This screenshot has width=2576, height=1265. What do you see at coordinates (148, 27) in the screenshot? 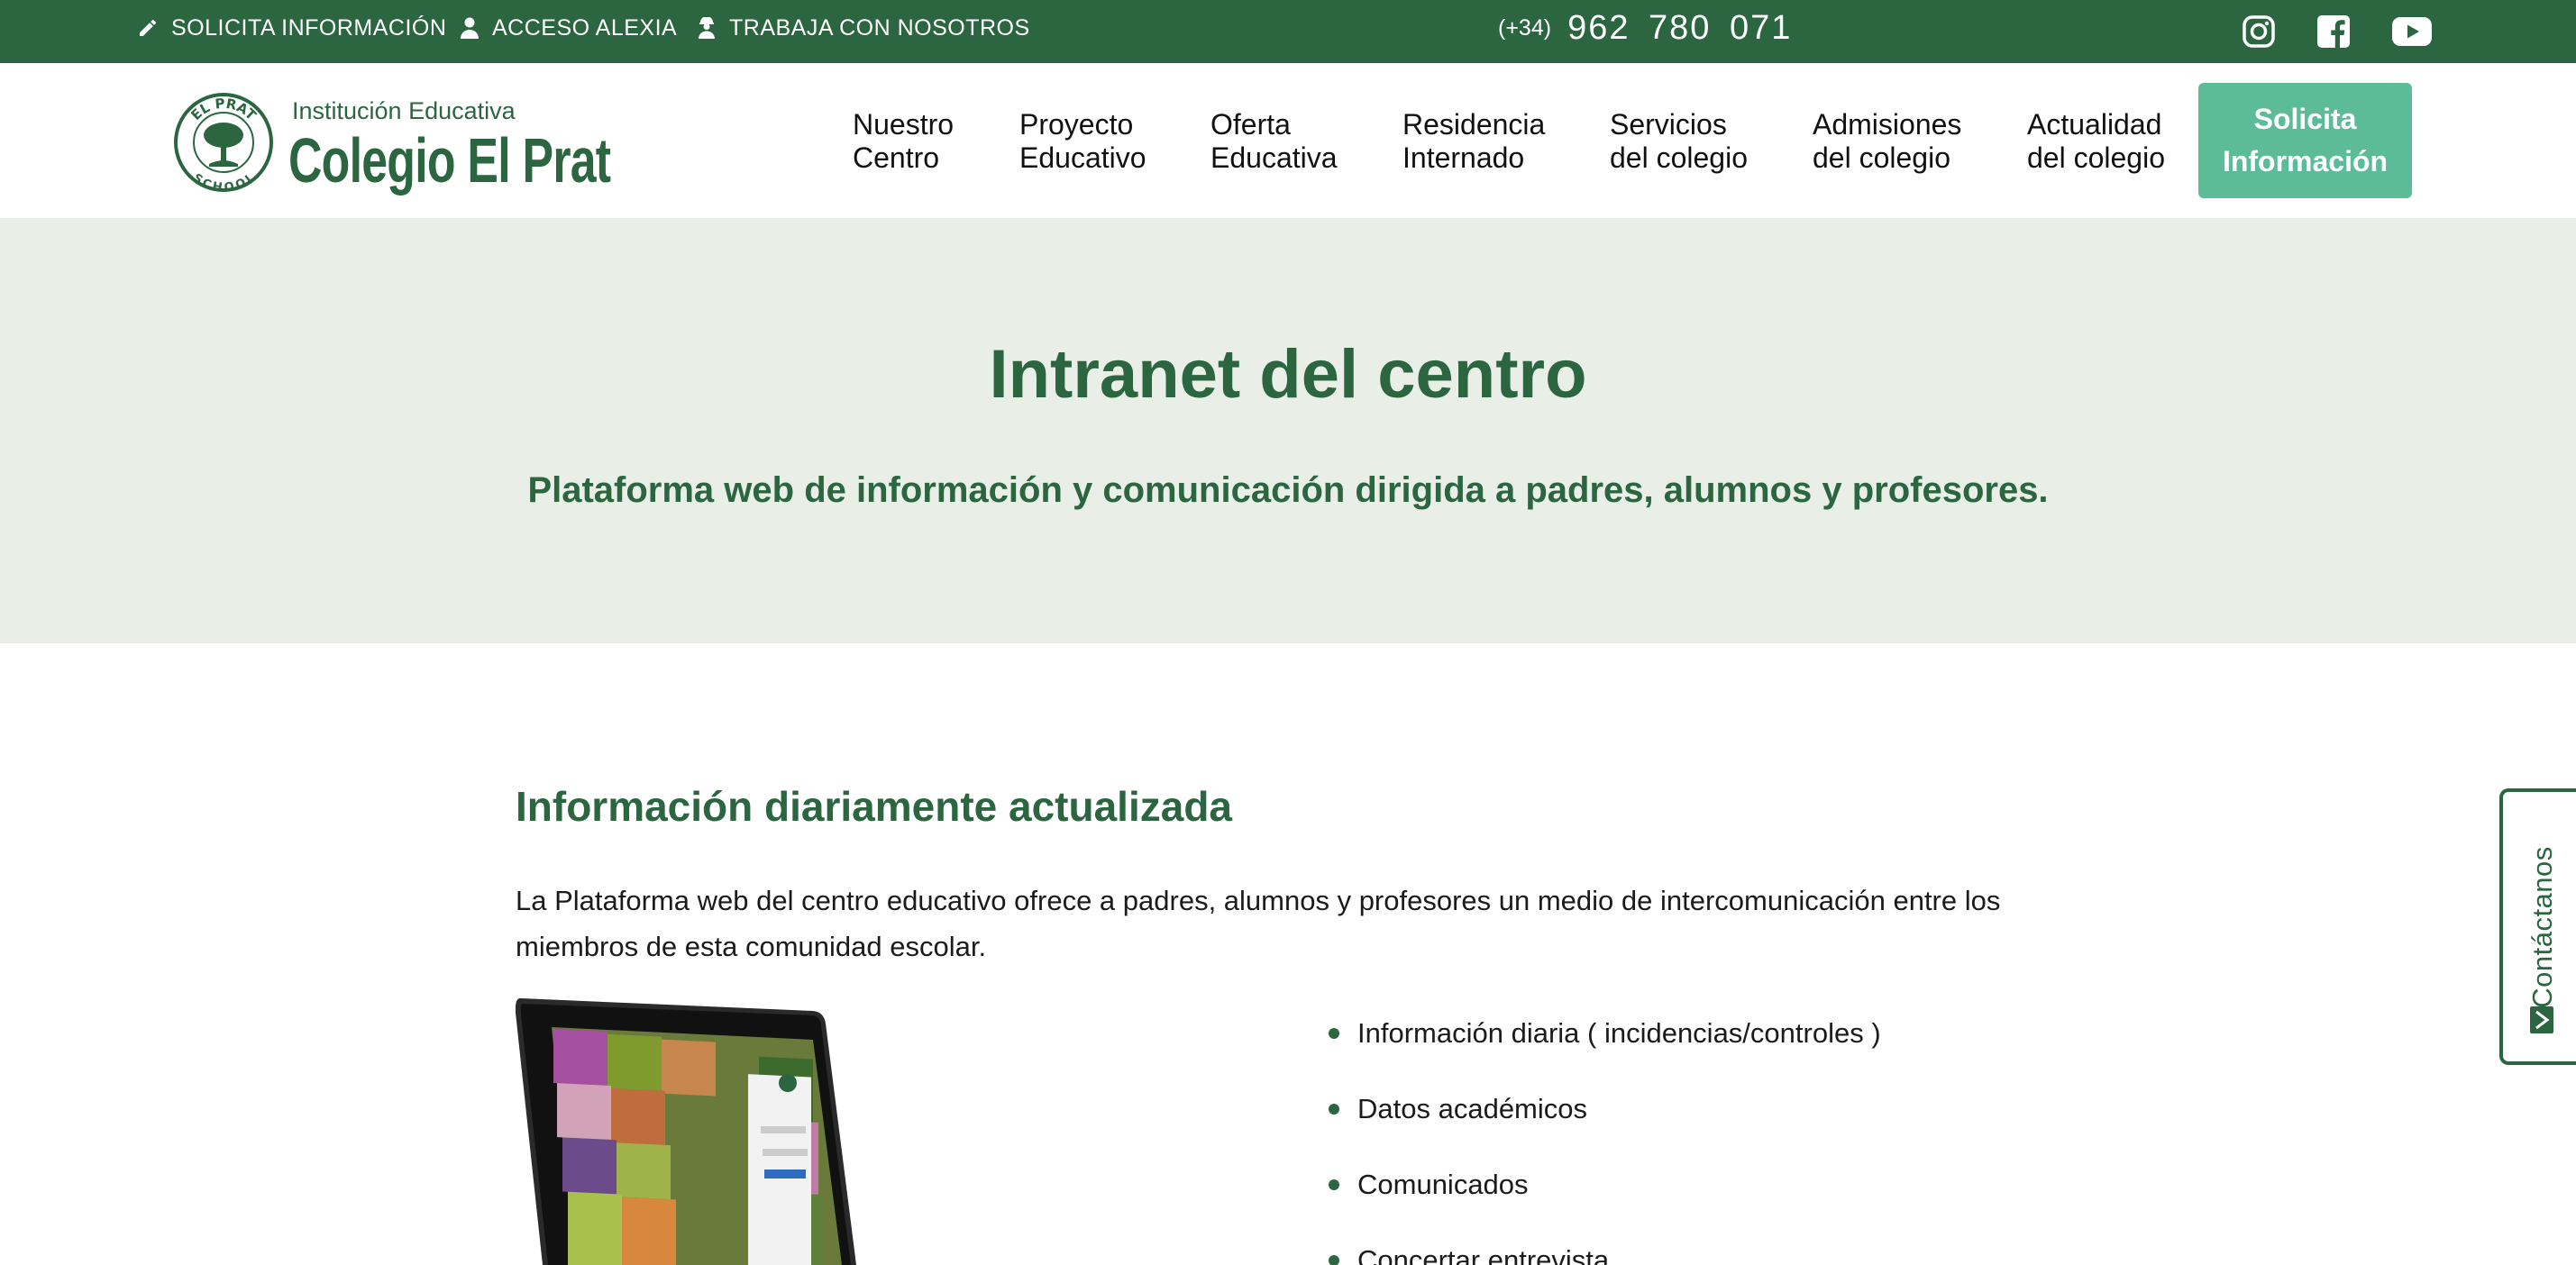
I see `pencil-icon` at bounding box center [148, 27].